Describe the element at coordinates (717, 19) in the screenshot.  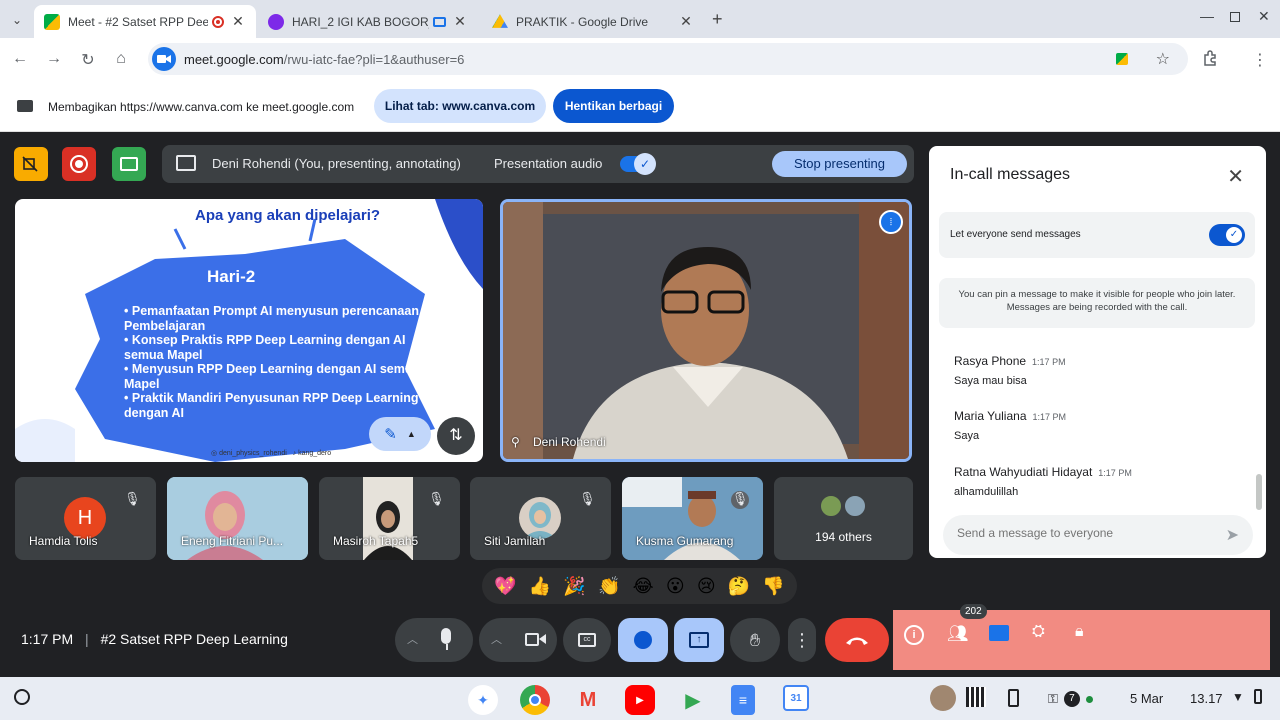
I see `new-tab-button: +` at that location.